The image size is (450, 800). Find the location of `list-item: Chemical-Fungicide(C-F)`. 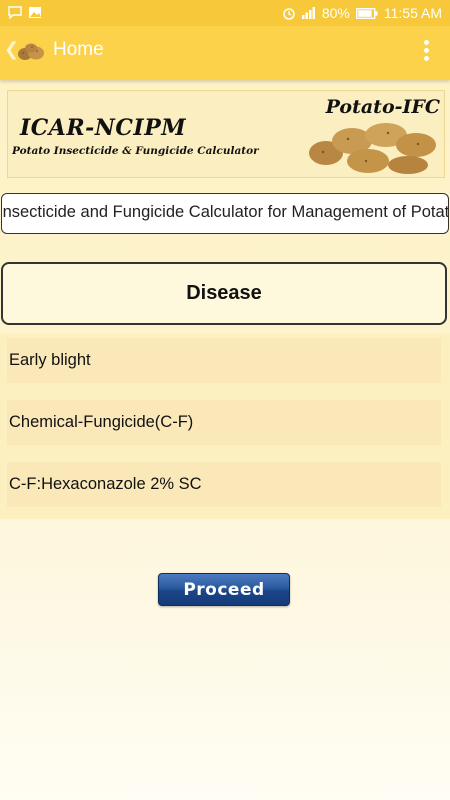

list-item: Chemical-Fungicide(C-F) is located at coordinates (225, 426).